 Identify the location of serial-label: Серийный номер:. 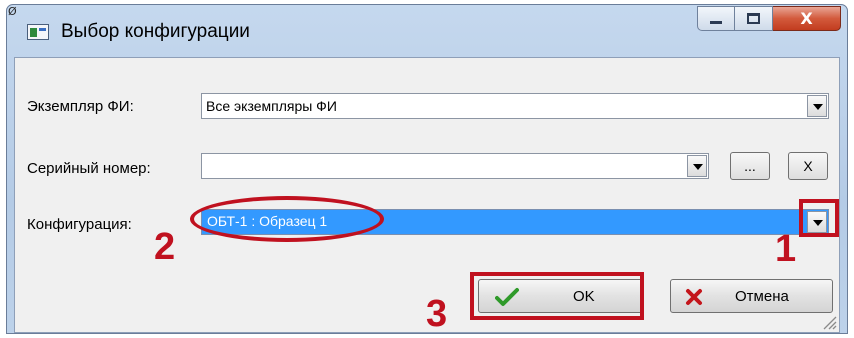
(89, 168).